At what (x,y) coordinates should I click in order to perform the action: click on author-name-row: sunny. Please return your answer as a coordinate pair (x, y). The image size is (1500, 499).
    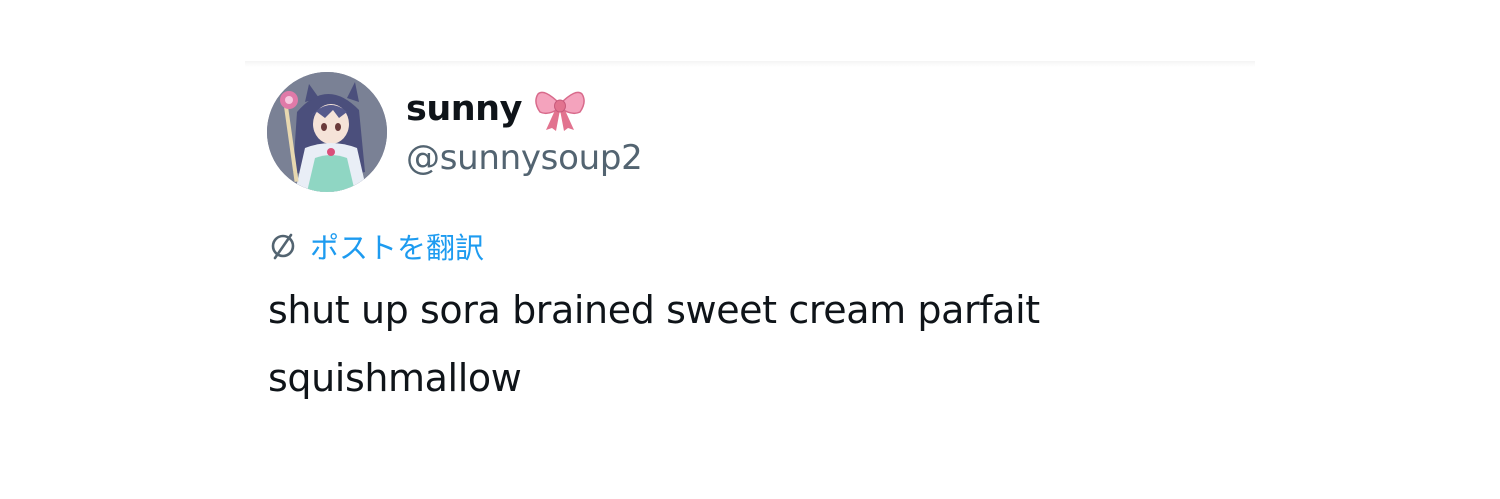
    Looking at the image, I should click on (496, 109).